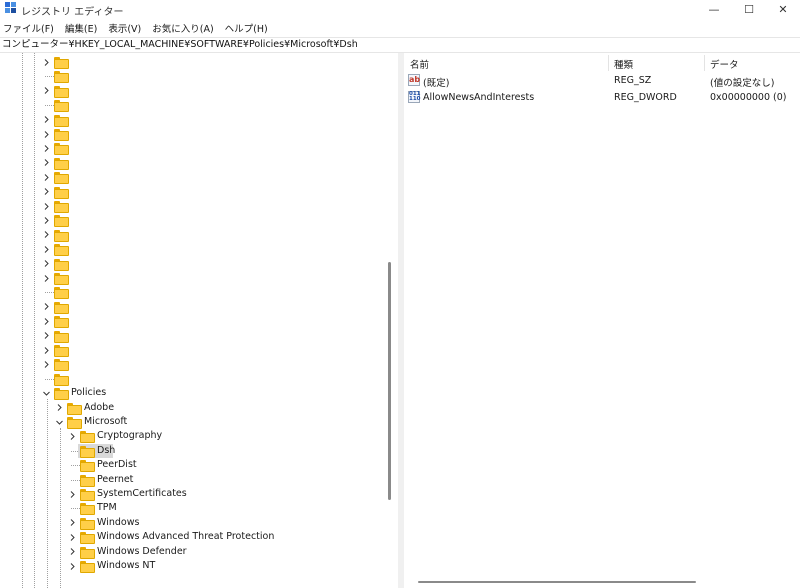  I want to click on tree-node-windows: Windows, so click(190, 523).